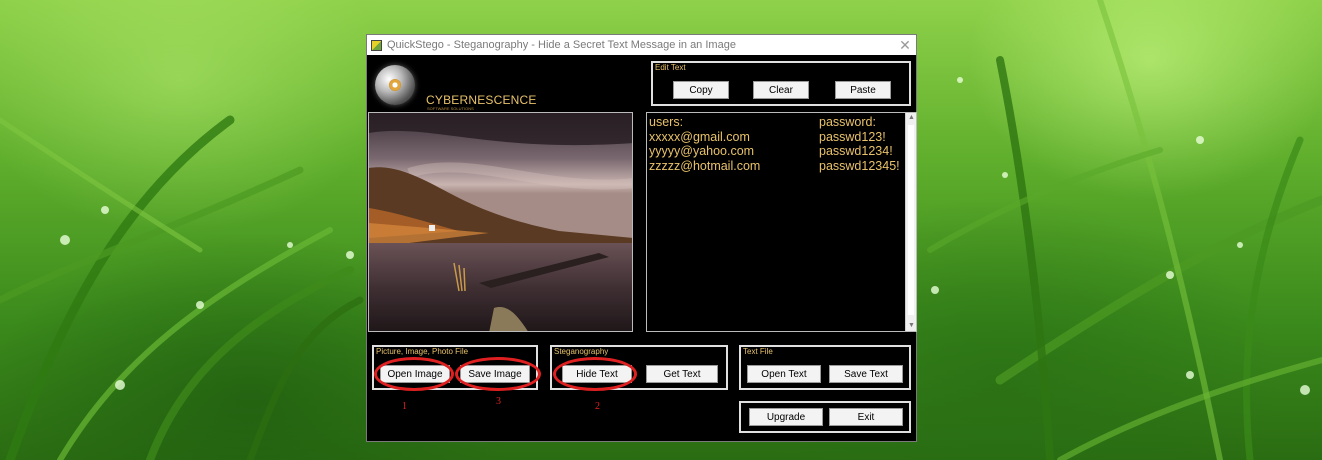  Describe the element at coordinates (786, 417) in the screenshot. I see `upgrade-button: Upgrade` at that location.